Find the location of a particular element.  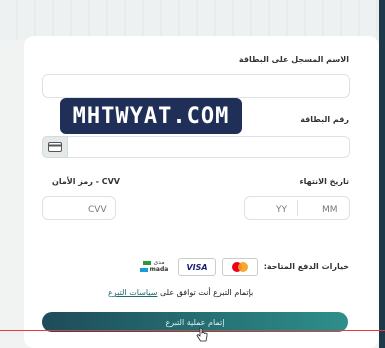

donation-policies-link: سياسات التبرع is located at coordinates (132, 292).